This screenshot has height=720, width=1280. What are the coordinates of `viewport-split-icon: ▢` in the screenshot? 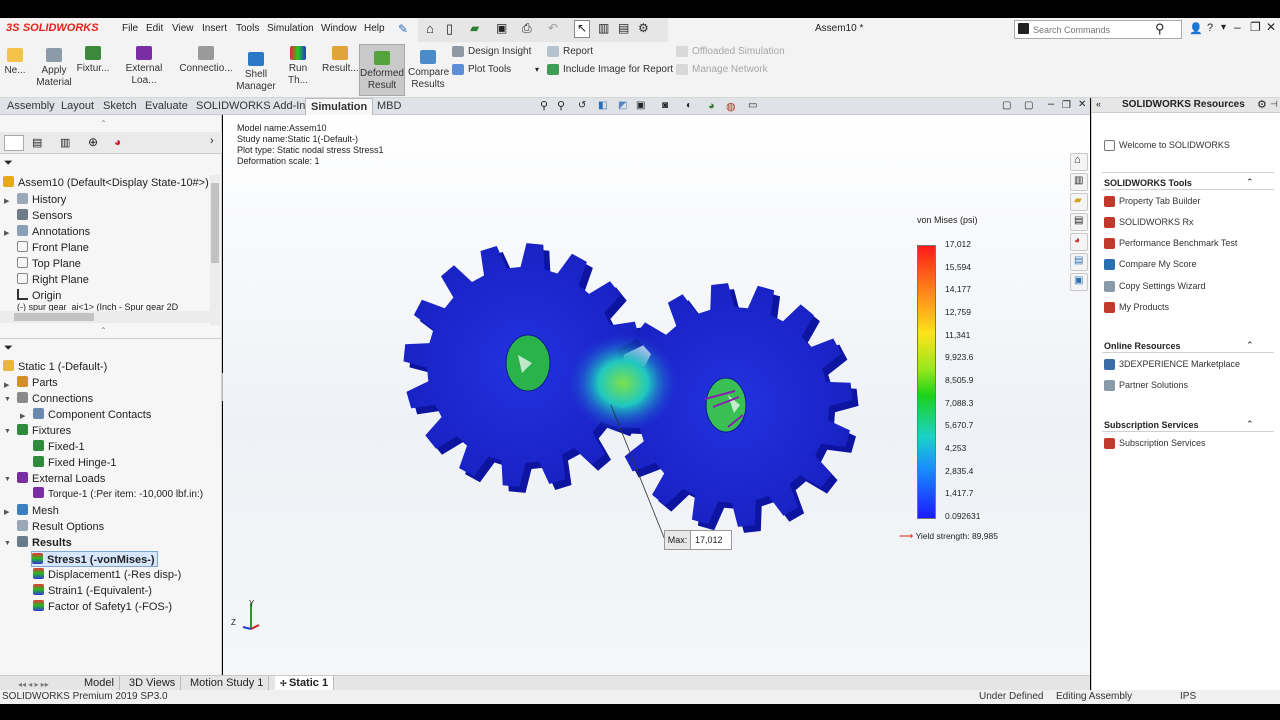 It's located at (1028, 105).